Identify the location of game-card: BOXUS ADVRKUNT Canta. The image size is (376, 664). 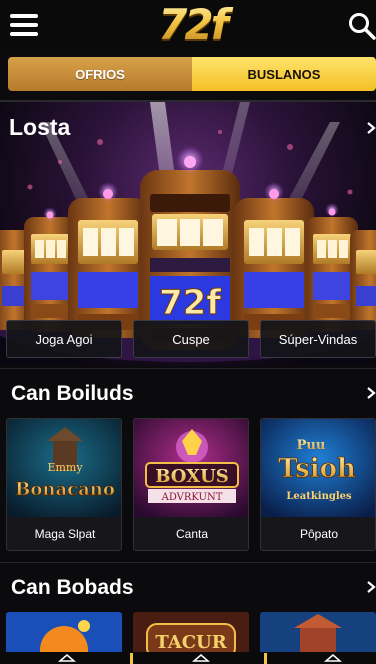
(191, 484).